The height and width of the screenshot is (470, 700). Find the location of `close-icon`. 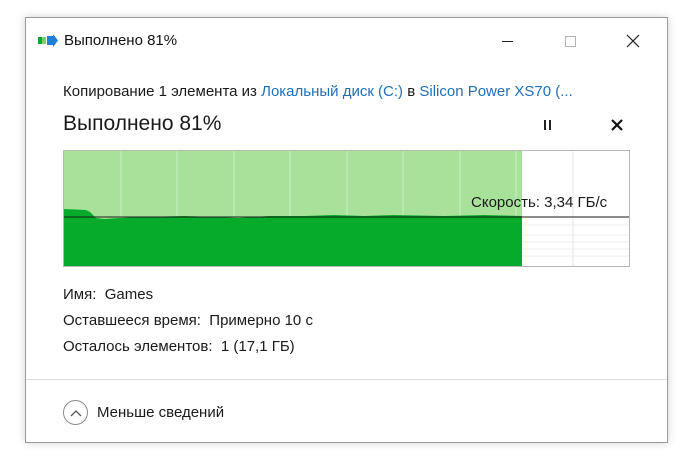

close-icon is located at coordinates (633, 41).